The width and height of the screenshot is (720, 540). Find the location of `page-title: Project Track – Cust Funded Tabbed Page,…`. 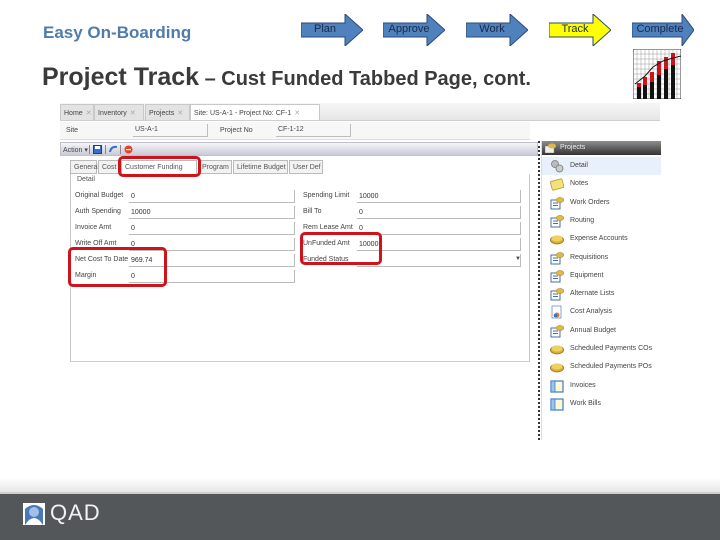

page-title: Project Track – Cust Funded Tabbed Page,… is located at coordinates (286, 77).